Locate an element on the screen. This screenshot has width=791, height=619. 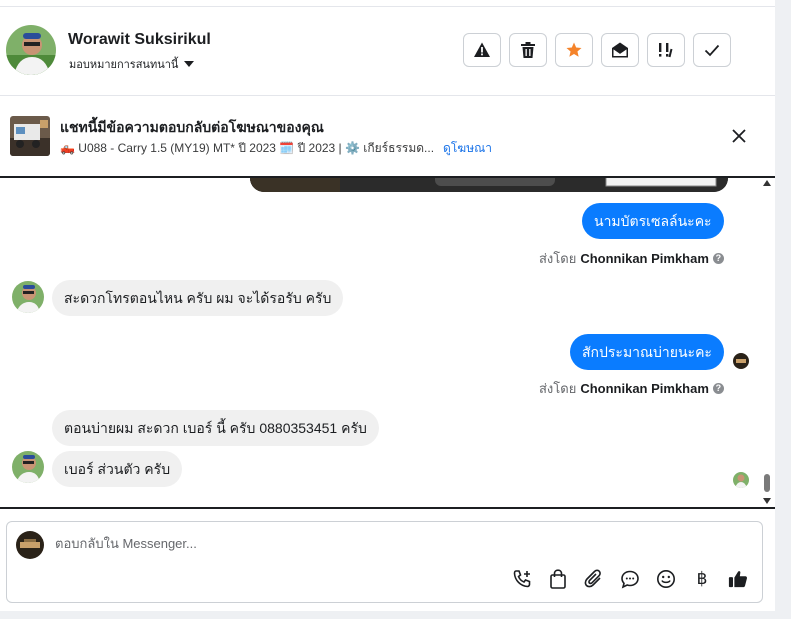
reply-input is located at coordinates (355, 543).